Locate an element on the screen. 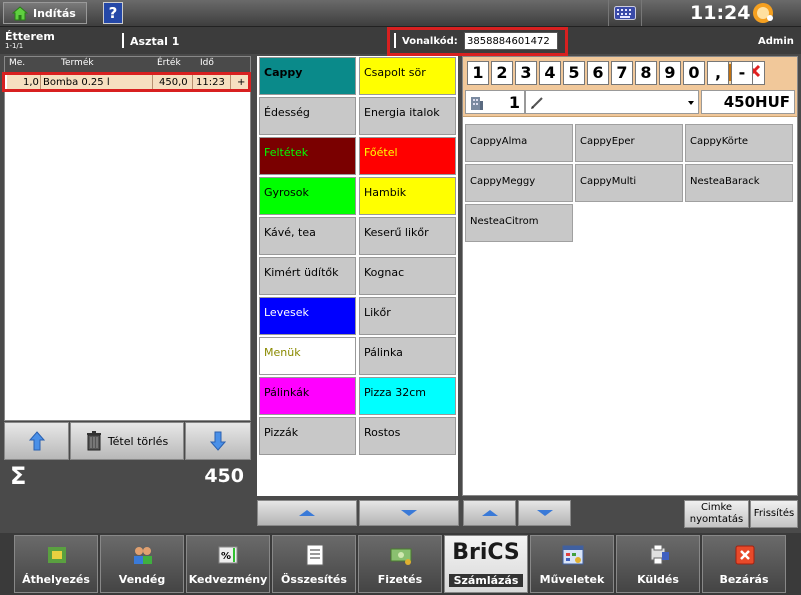  toolbar-label: Küldés is located at coordinates (658, 579).